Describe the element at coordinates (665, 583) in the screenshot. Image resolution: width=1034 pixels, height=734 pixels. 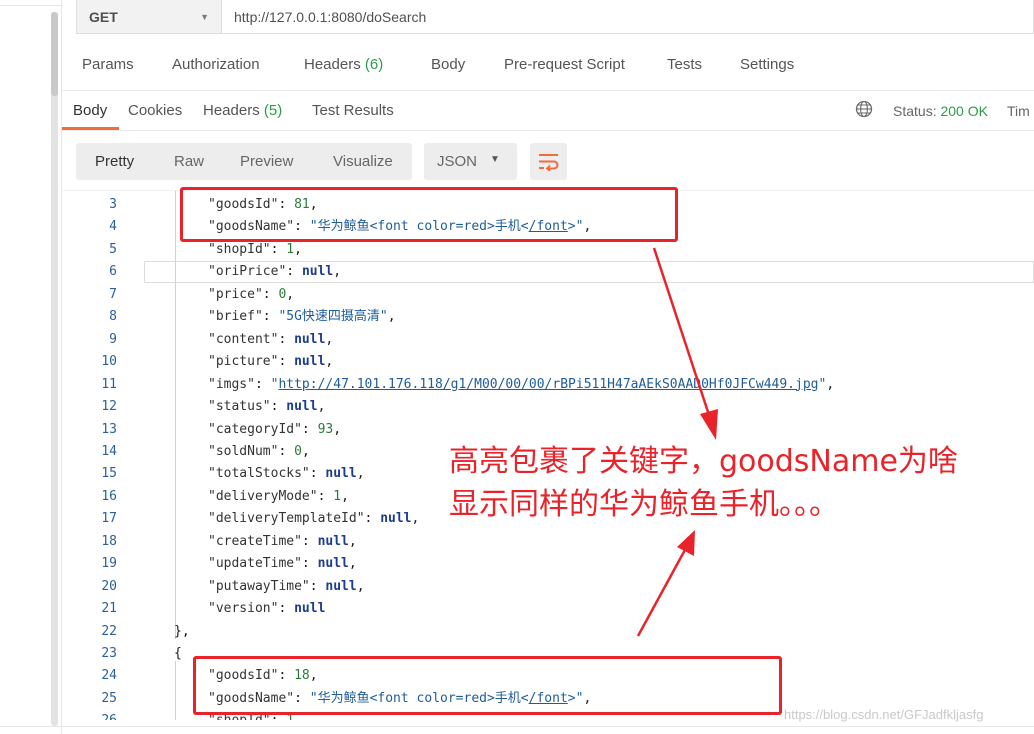
I see `arrow-up` at that location.